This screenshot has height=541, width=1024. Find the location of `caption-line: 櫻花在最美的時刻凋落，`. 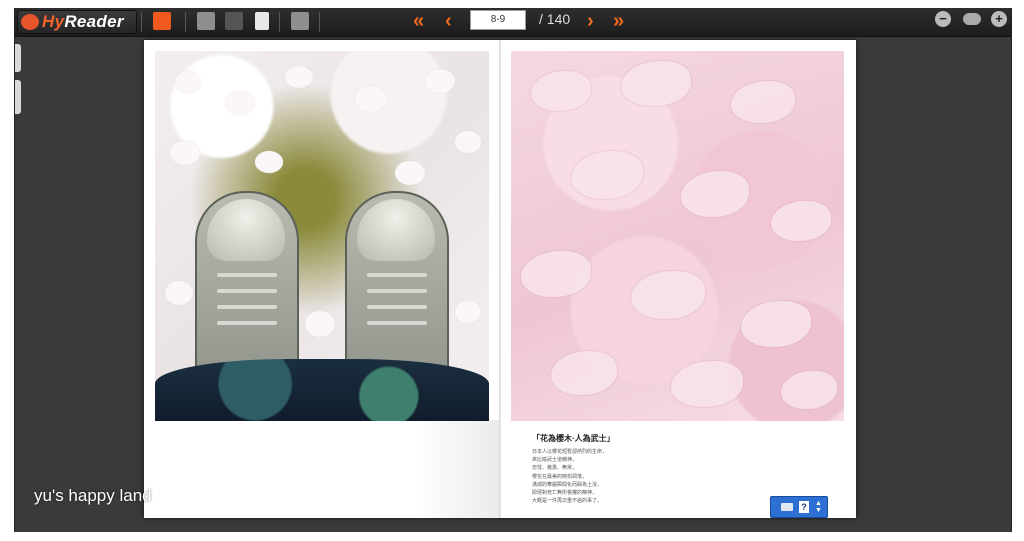

caption-line: 櫻花在最美的時刻凋落， is located at coordinates (560, 476).